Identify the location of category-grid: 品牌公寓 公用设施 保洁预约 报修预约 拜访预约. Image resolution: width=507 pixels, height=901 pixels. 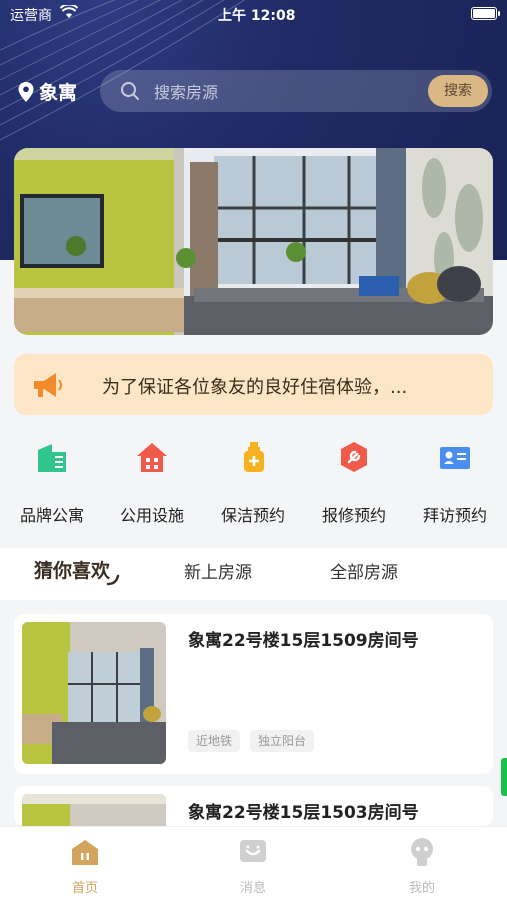
(253, 485).